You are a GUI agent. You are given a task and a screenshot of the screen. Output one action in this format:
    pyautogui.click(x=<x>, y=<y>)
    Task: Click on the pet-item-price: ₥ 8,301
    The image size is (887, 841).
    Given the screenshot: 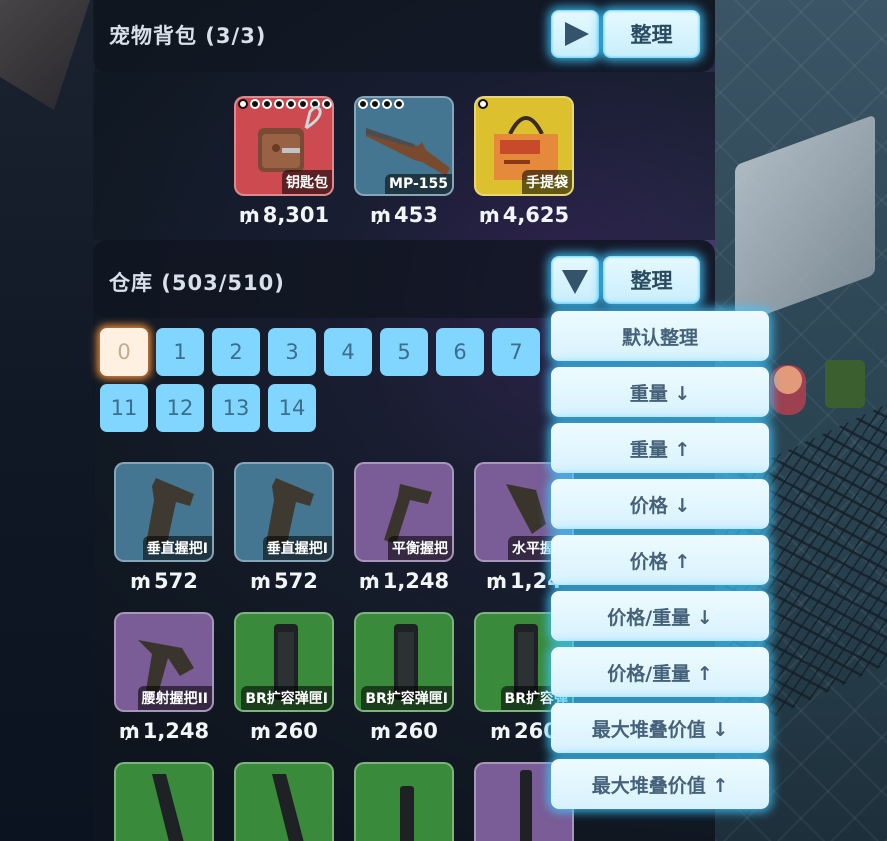 What is the action you would take?
    pyautogui.click(x=284, y=215)
    